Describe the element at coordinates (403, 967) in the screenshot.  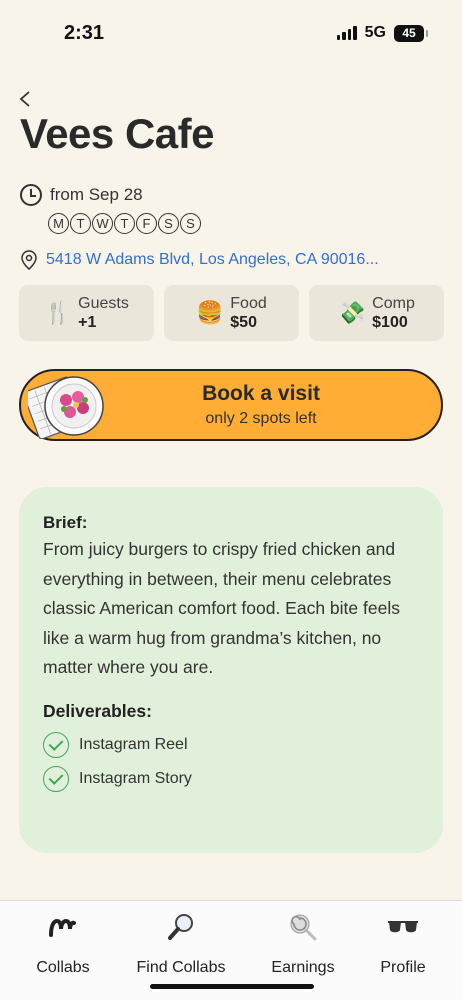
I see `tab-label: Profile` at that location.